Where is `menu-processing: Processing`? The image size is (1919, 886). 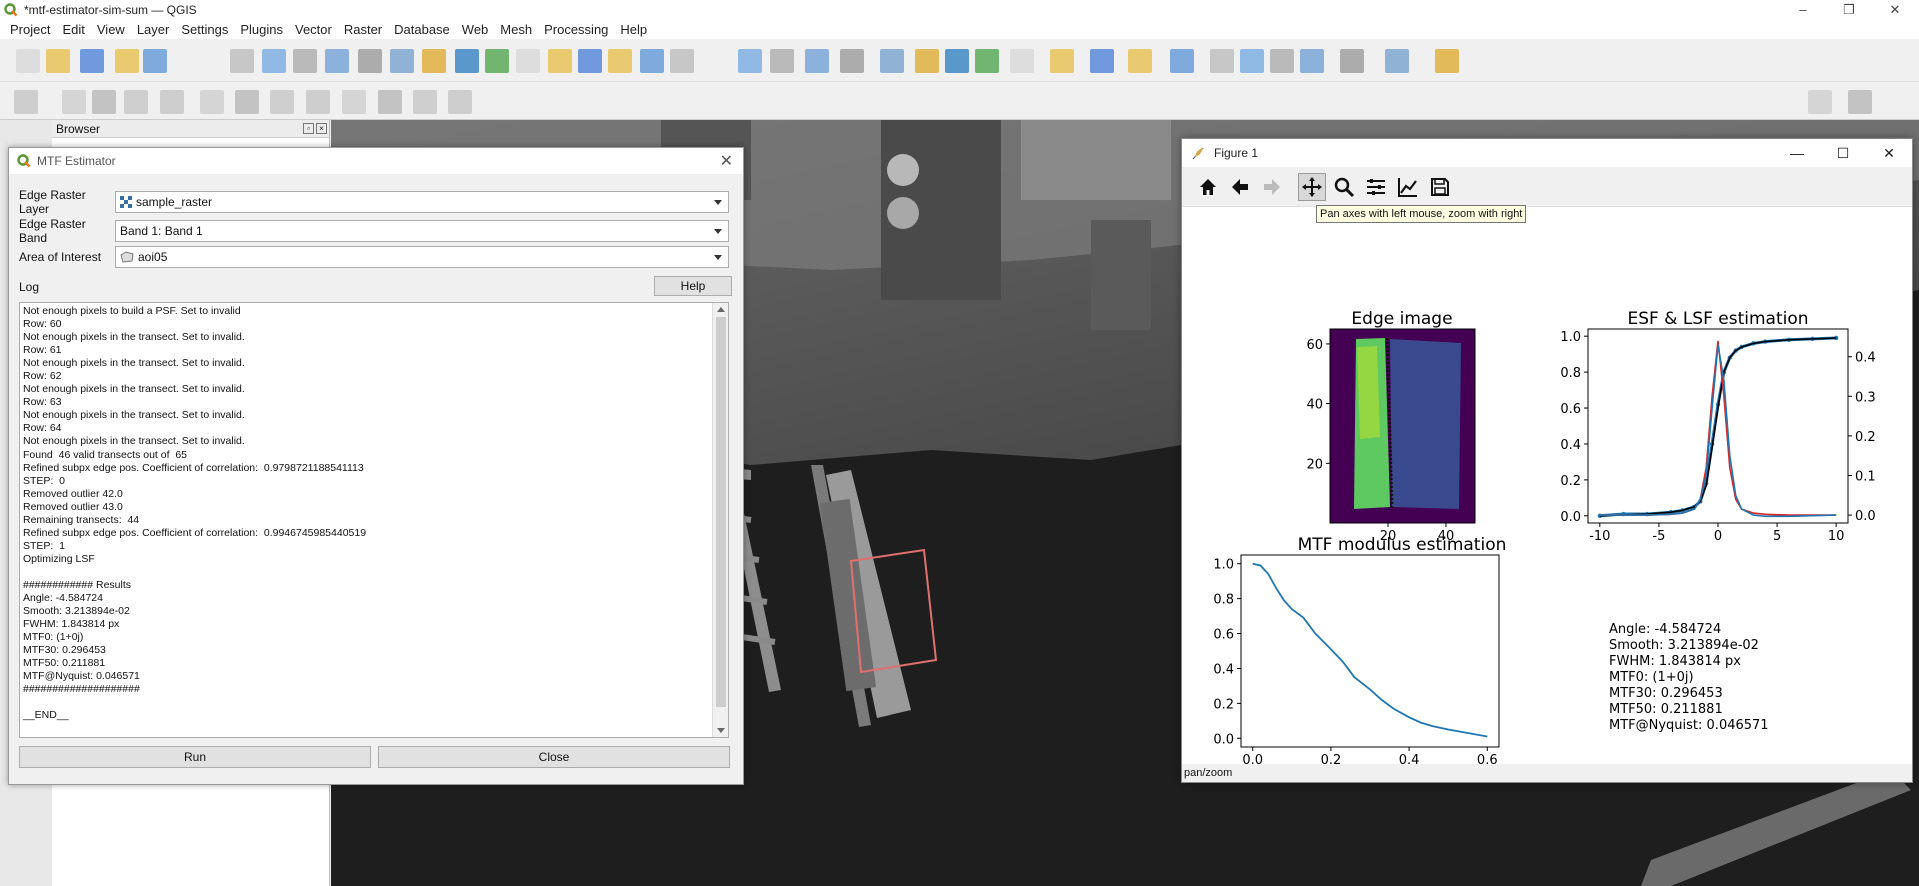
menu-processing: Processing is located at coordinates (576, 29).